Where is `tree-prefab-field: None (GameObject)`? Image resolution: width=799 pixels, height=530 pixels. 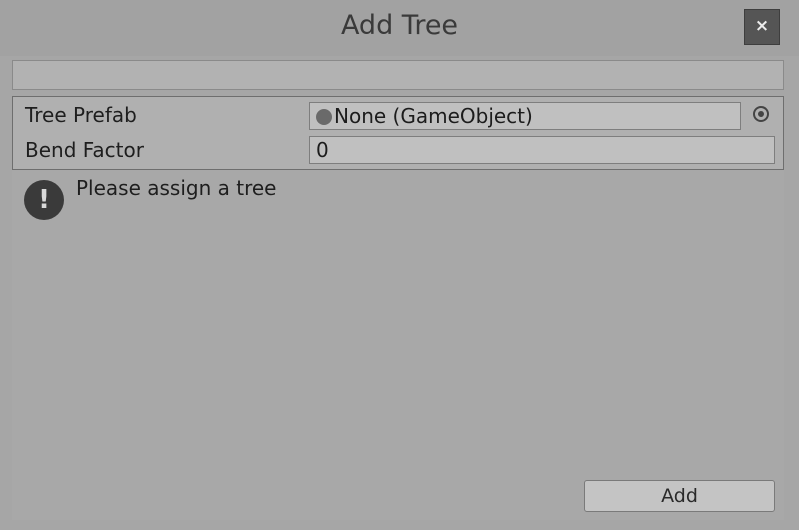
tree-prefab-field: None (GameObject) is located at coordinates (525, 116).